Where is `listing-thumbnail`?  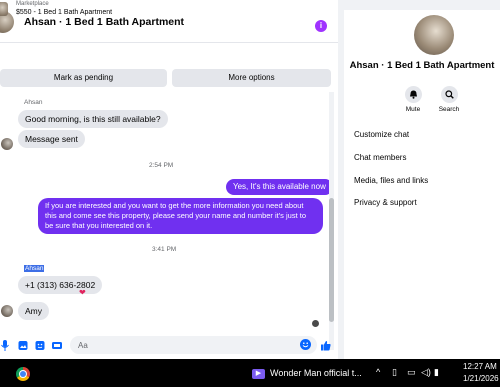
listing-thumbnail is located at coordinates (4, 9).